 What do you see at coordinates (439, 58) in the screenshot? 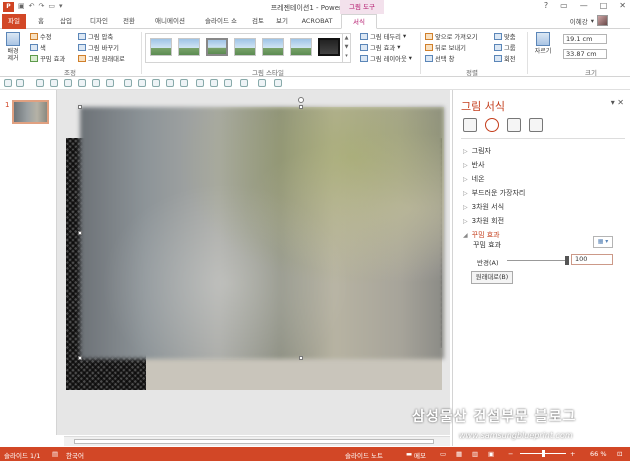
I see `selection-pane-button: 선택 창` at bounding box center [439, 58].